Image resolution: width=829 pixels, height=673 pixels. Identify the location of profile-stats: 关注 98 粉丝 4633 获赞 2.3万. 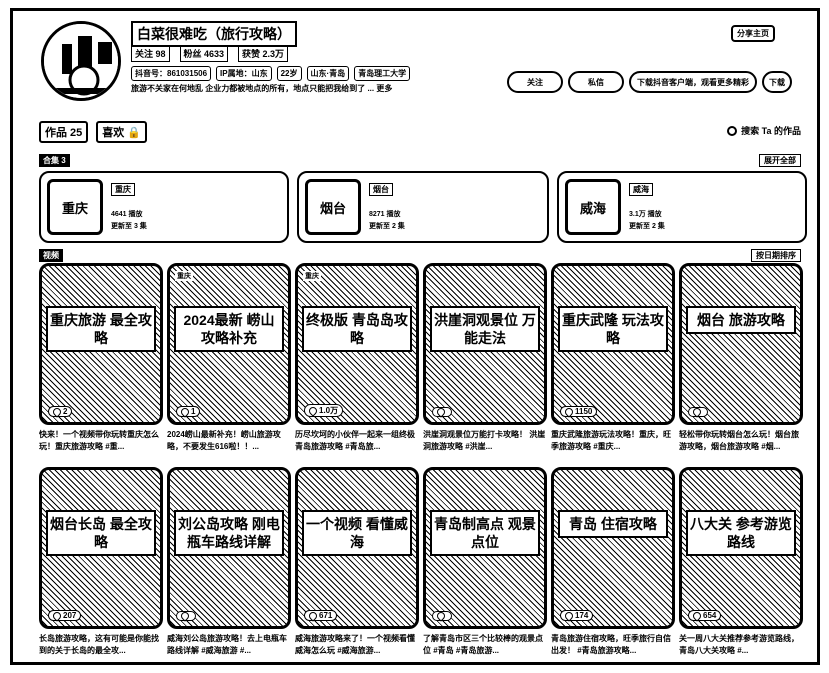
(210, 53).